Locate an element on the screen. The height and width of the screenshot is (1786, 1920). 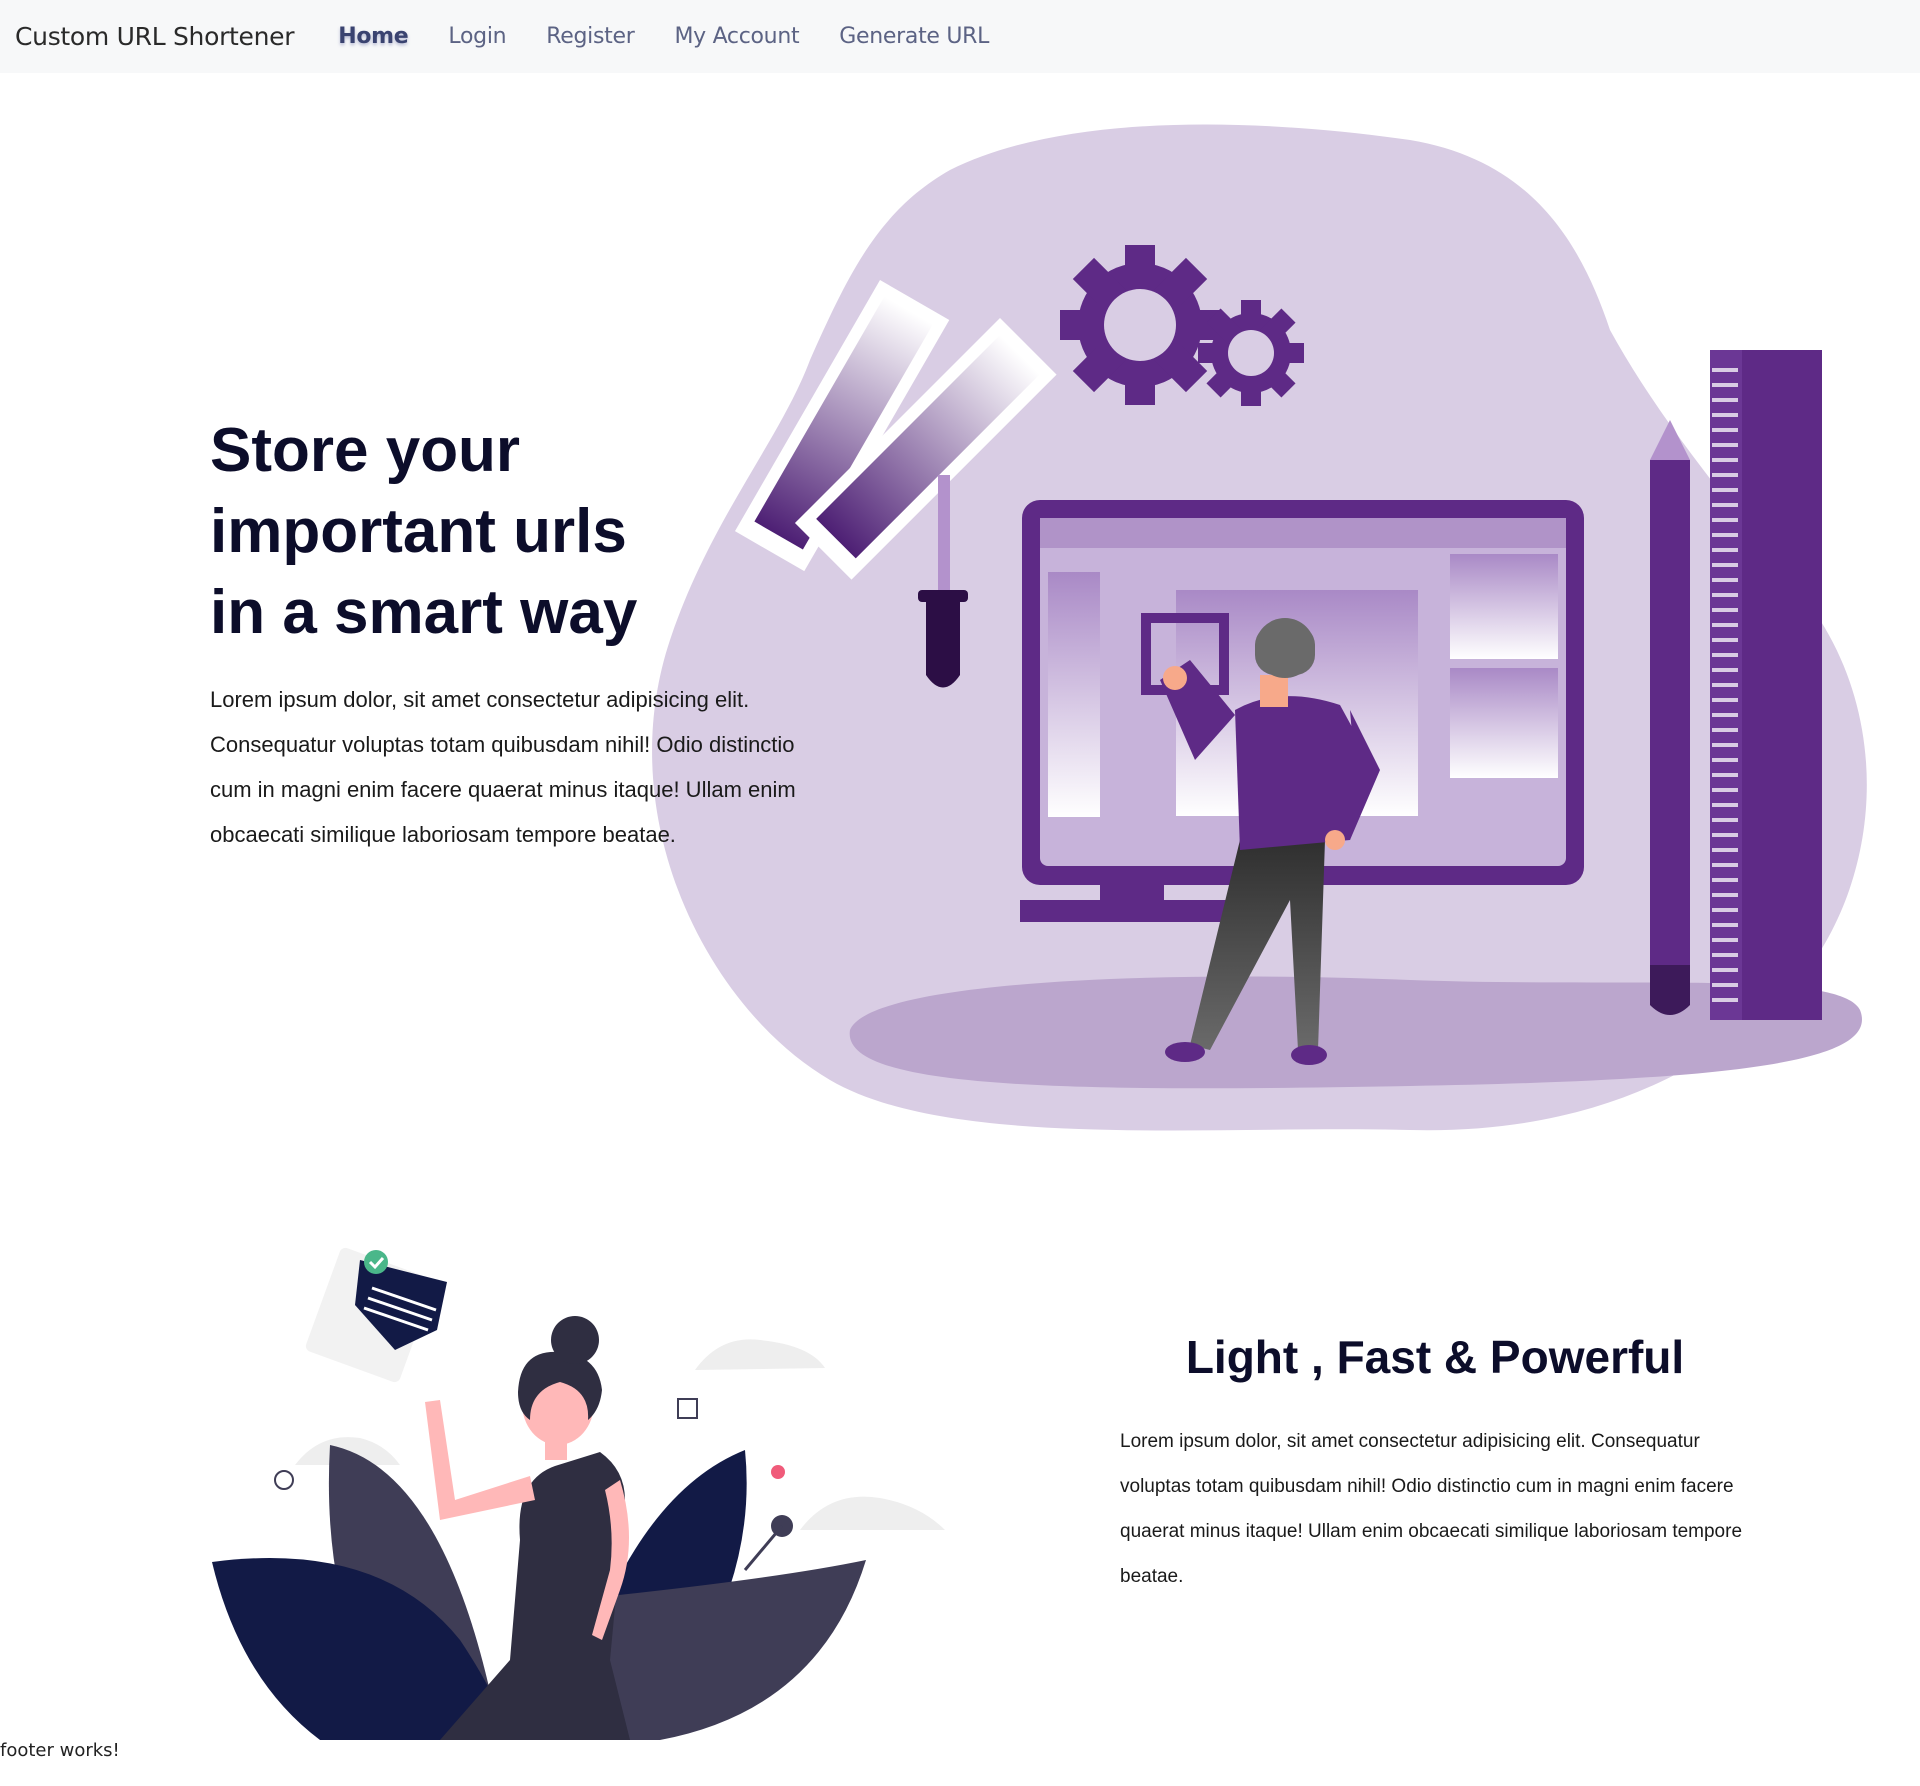
envelope-icon is located at coordinates (376, 1315).